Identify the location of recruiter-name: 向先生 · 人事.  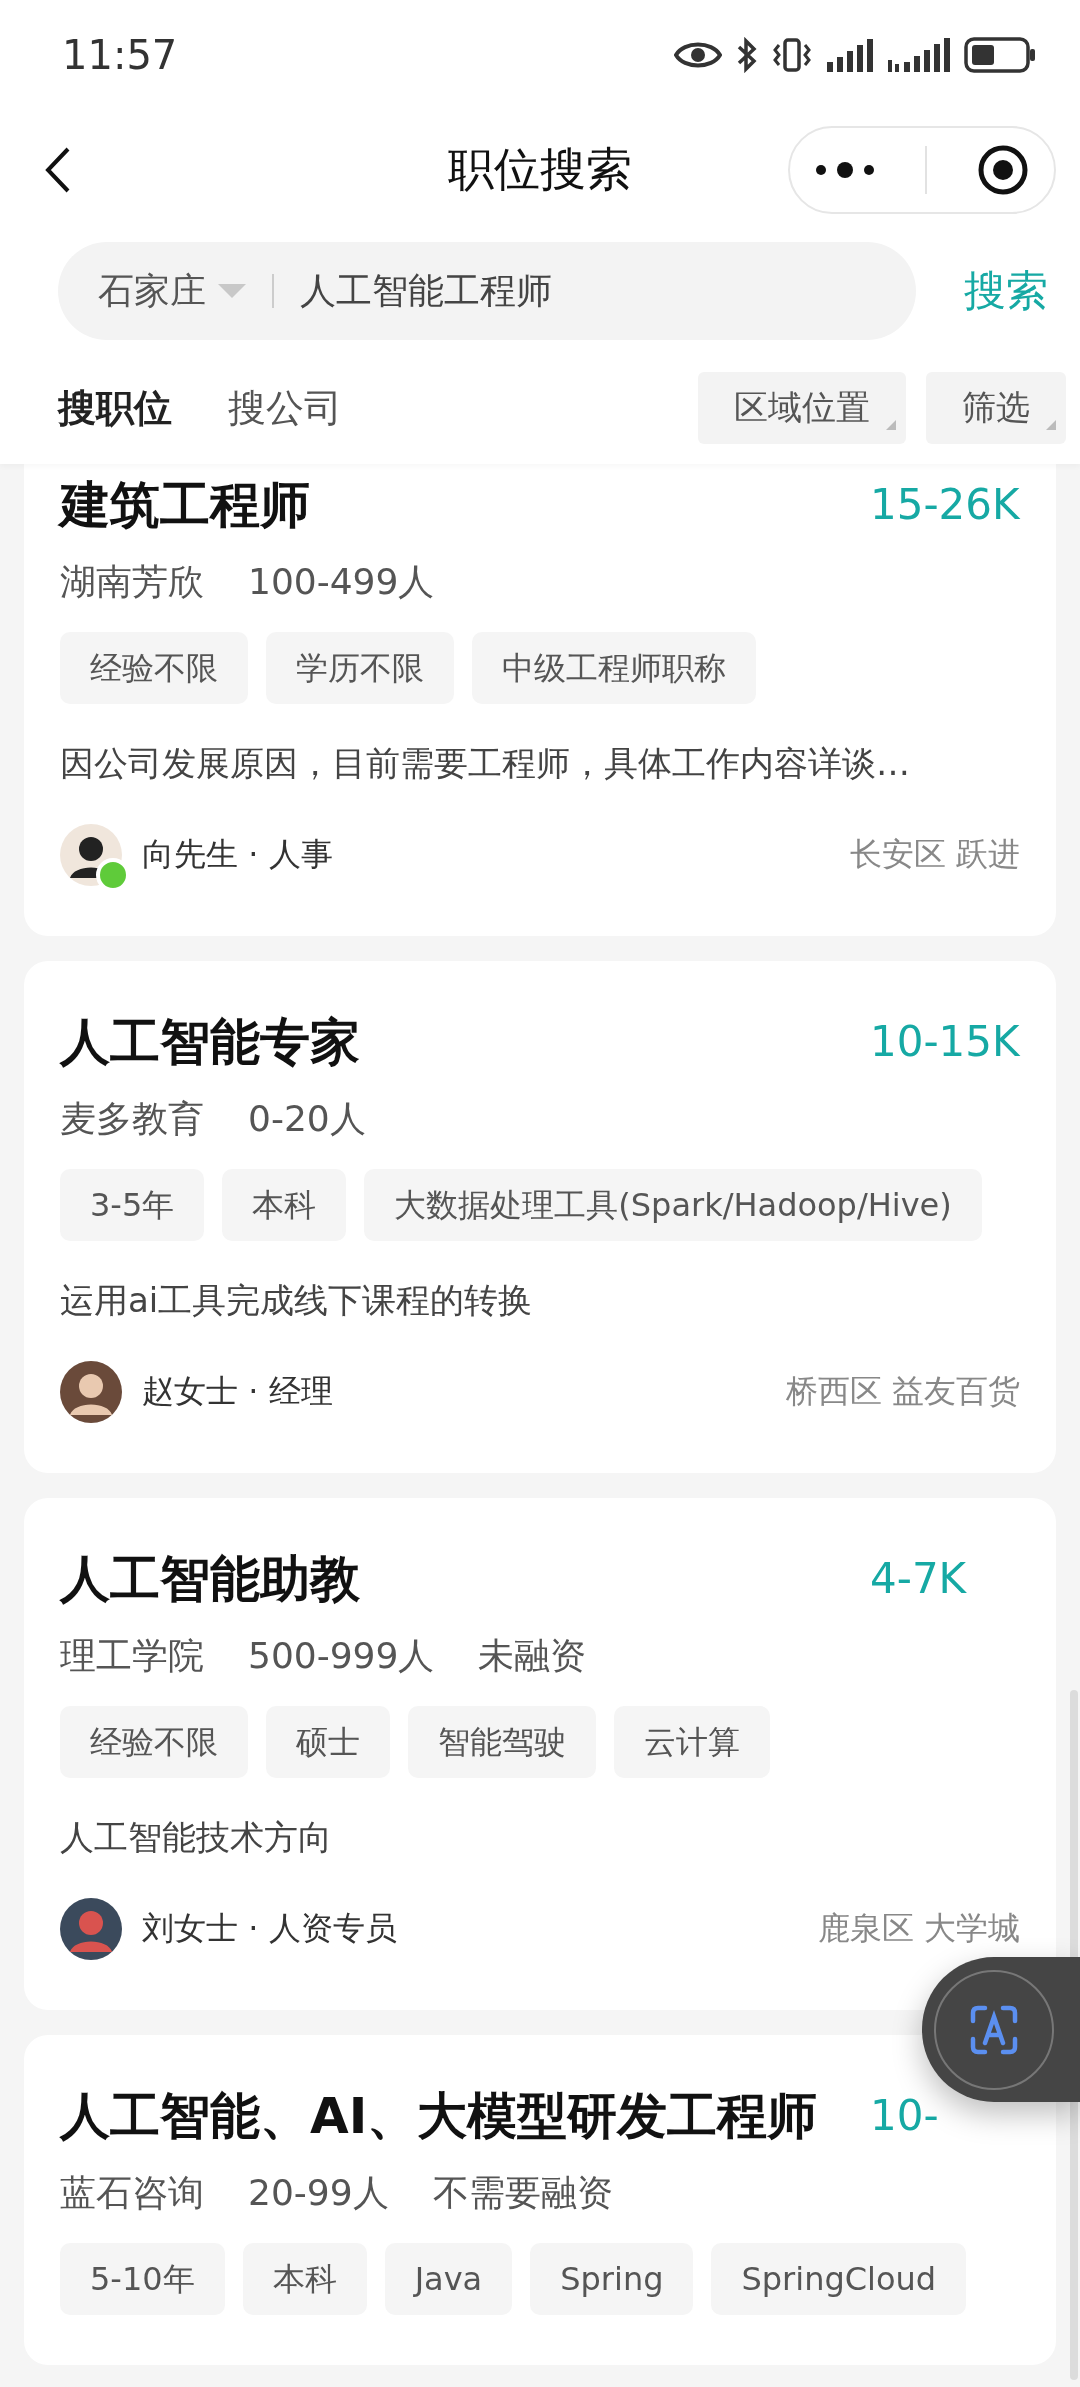
(237, 854).